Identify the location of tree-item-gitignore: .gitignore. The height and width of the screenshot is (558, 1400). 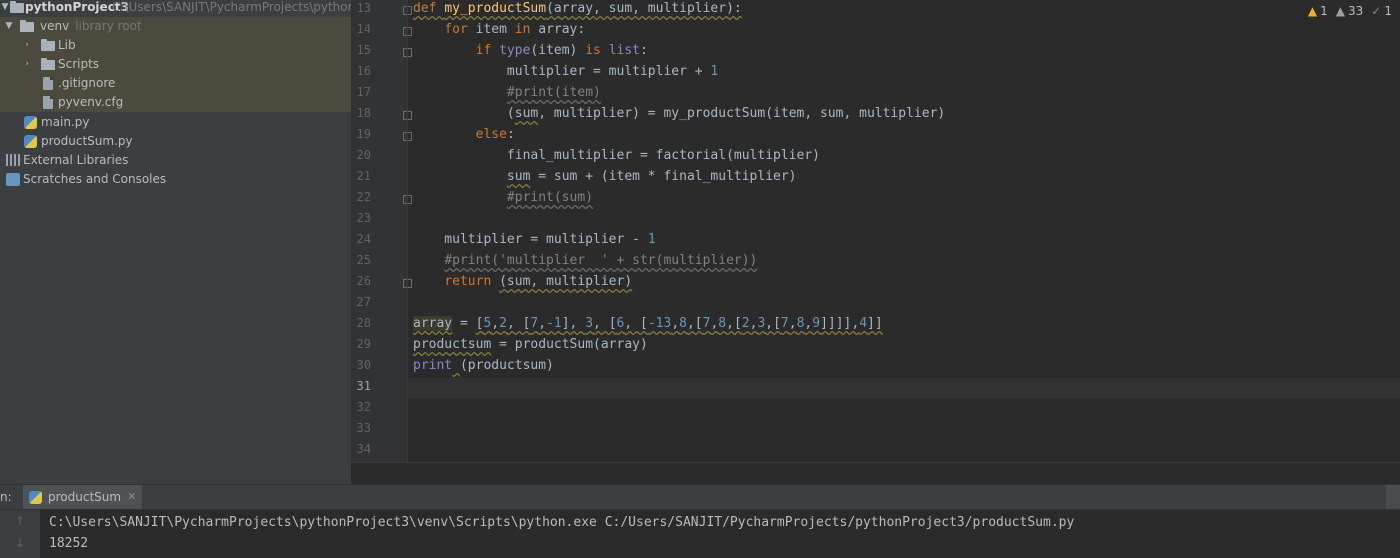
(175, 83).